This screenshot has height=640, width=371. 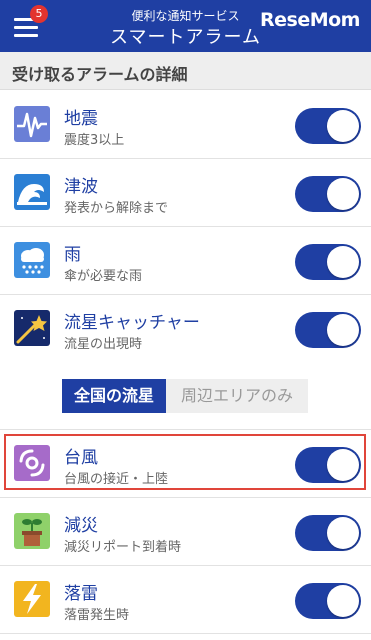 I want to click on alarm-row-disaster-reduction: 減災 減災リポート到着時, so click(x=185, y=532).